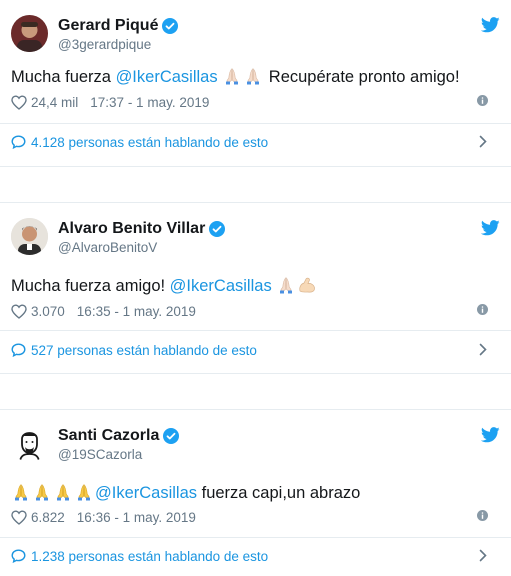 Image resolution: width=511 pixels, height=576 pixels. Describe the element at coordinates (255, 311) in the screenshot. I see `tweet-meta: 3.070 16:35 - 1 may. 2019` at that location.